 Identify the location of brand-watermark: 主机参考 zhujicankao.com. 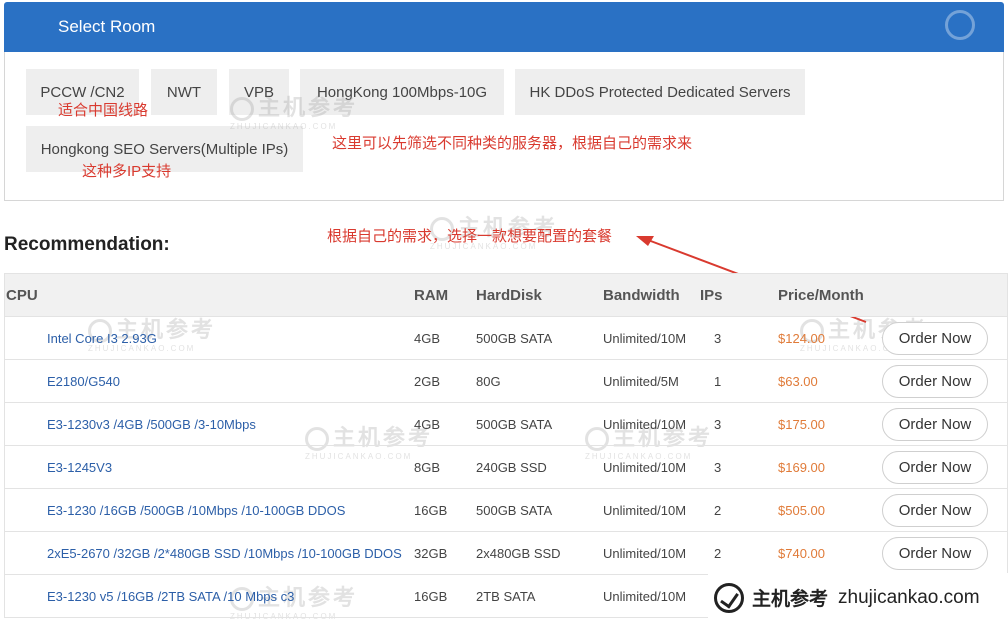
(858, 597).